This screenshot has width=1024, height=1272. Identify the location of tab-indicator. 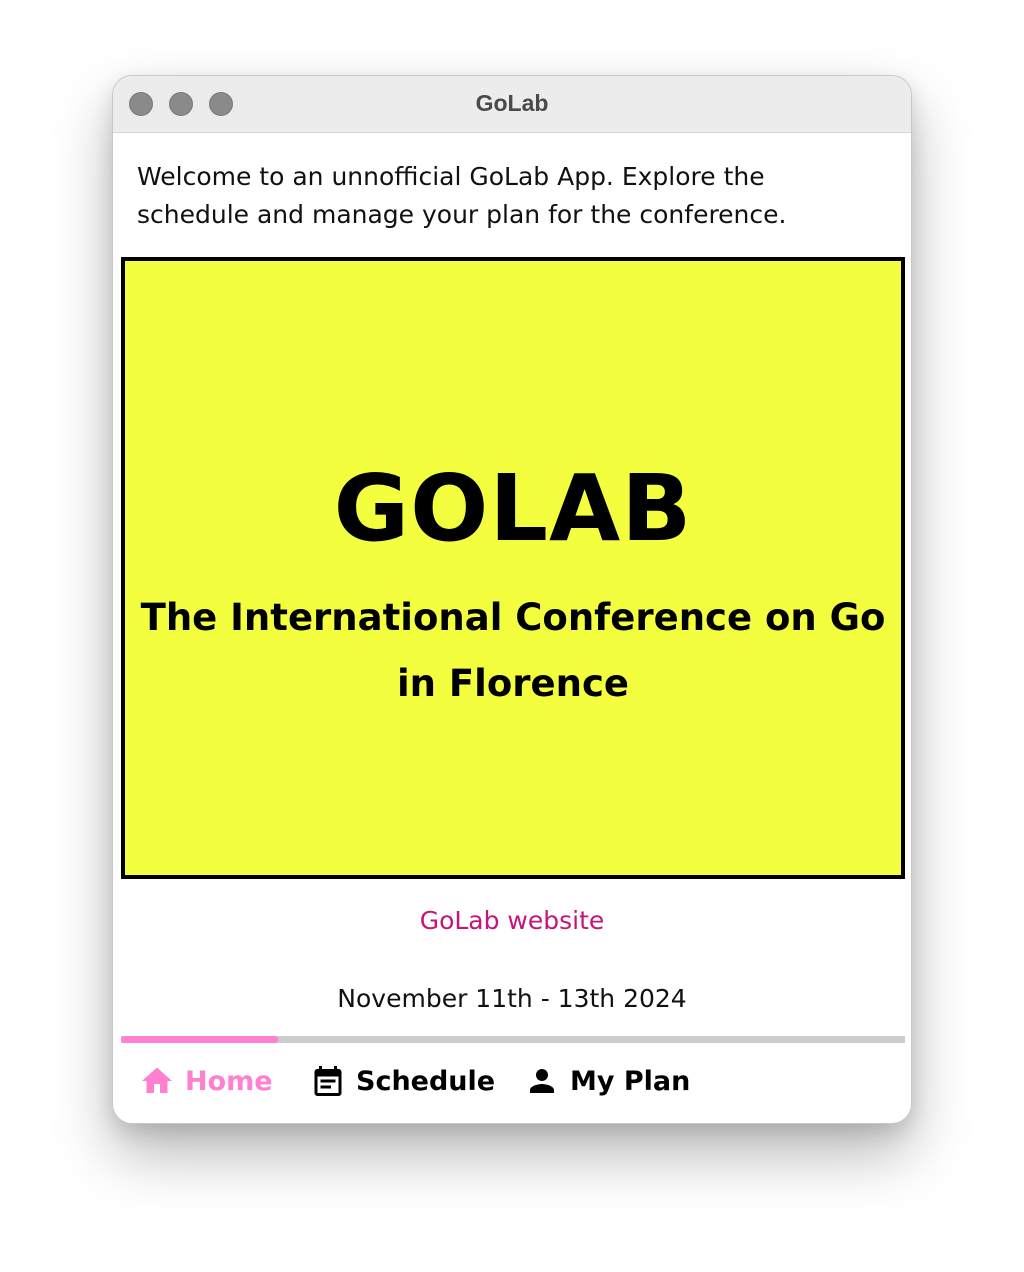
(199, 1039).